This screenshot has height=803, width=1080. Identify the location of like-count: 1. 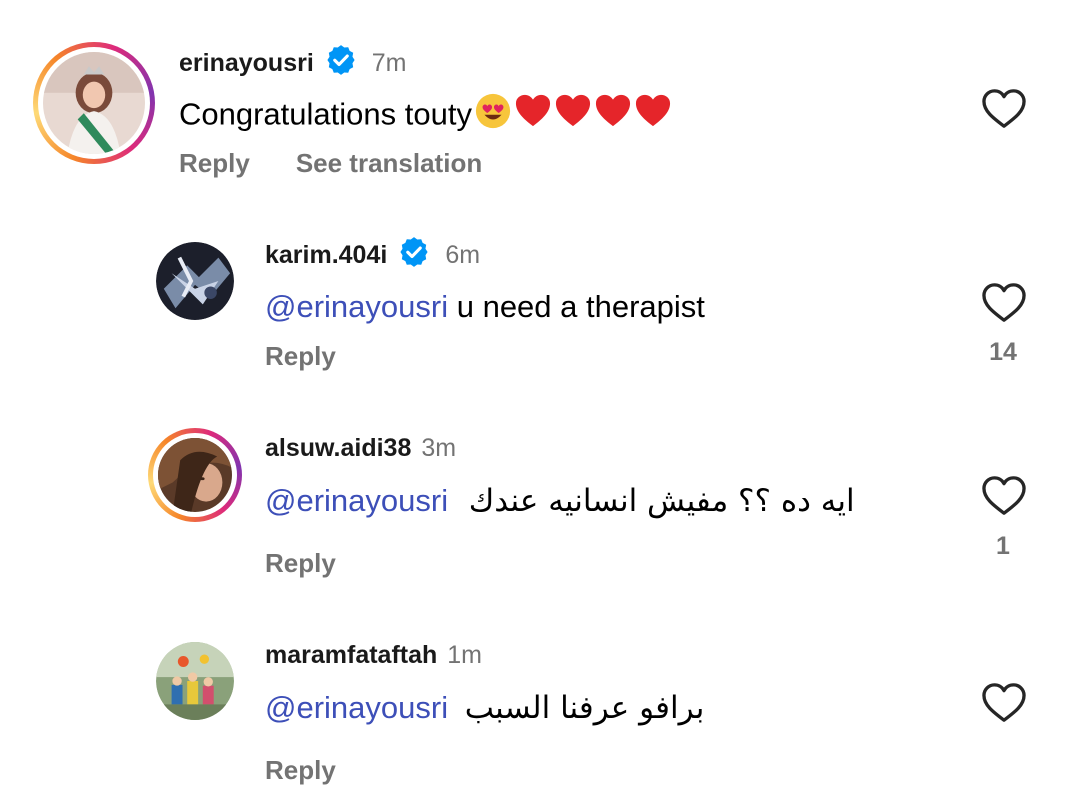
(1003, 546).